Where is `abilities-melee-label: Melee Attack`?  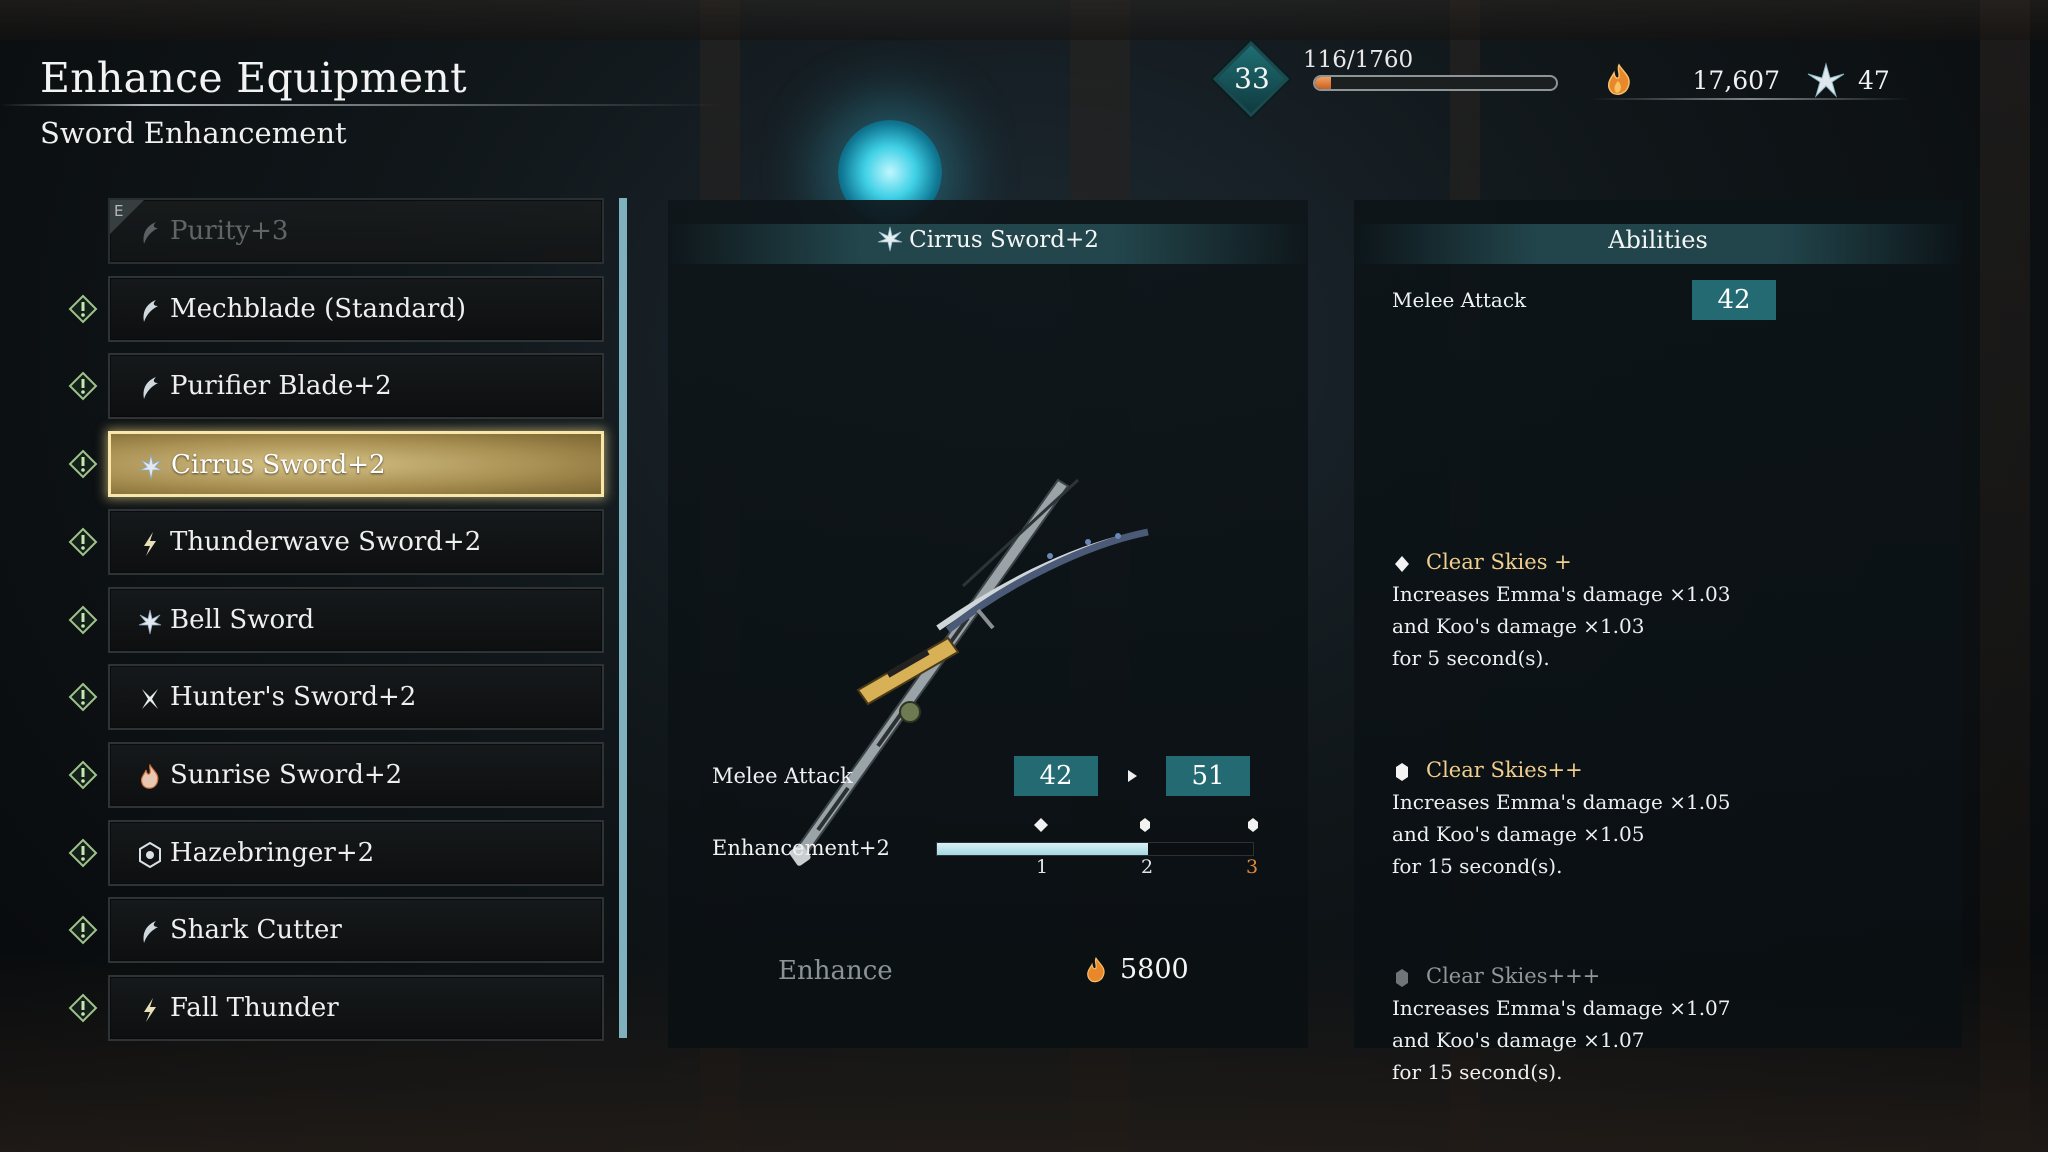 abilities-melee-label: Melee Attack is located at coordinates (1459, 300).